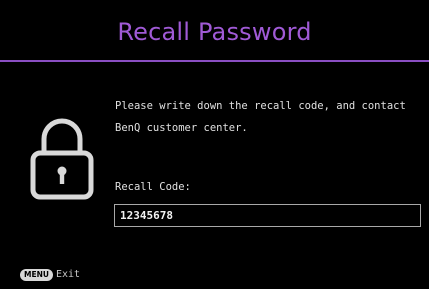 The width and height of the screenshot is (429, 289). I want to click on dialog-title: Recall Password, so click(214, 32).